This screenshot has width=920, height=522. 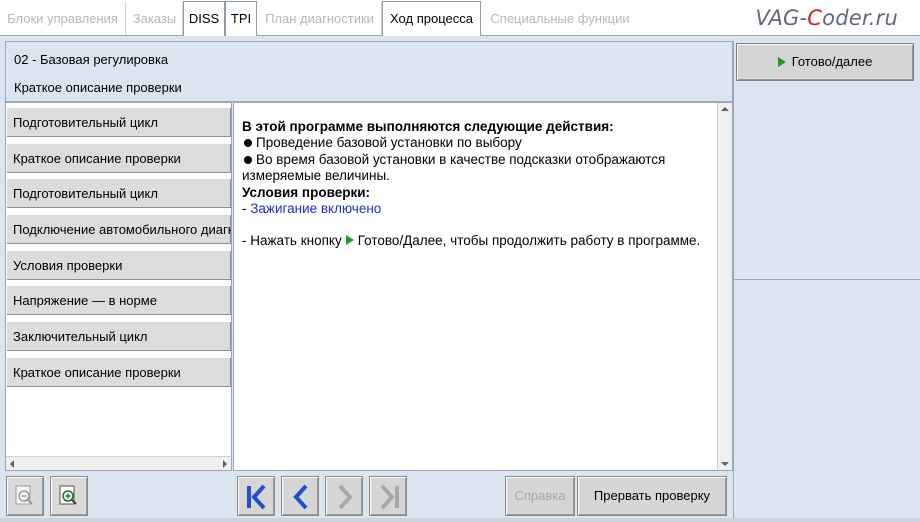 What do you see at coordinates (118, 301) in the screenshot?
I see `step-item: Напряжение — в норме` at bounding box center [118, 301].